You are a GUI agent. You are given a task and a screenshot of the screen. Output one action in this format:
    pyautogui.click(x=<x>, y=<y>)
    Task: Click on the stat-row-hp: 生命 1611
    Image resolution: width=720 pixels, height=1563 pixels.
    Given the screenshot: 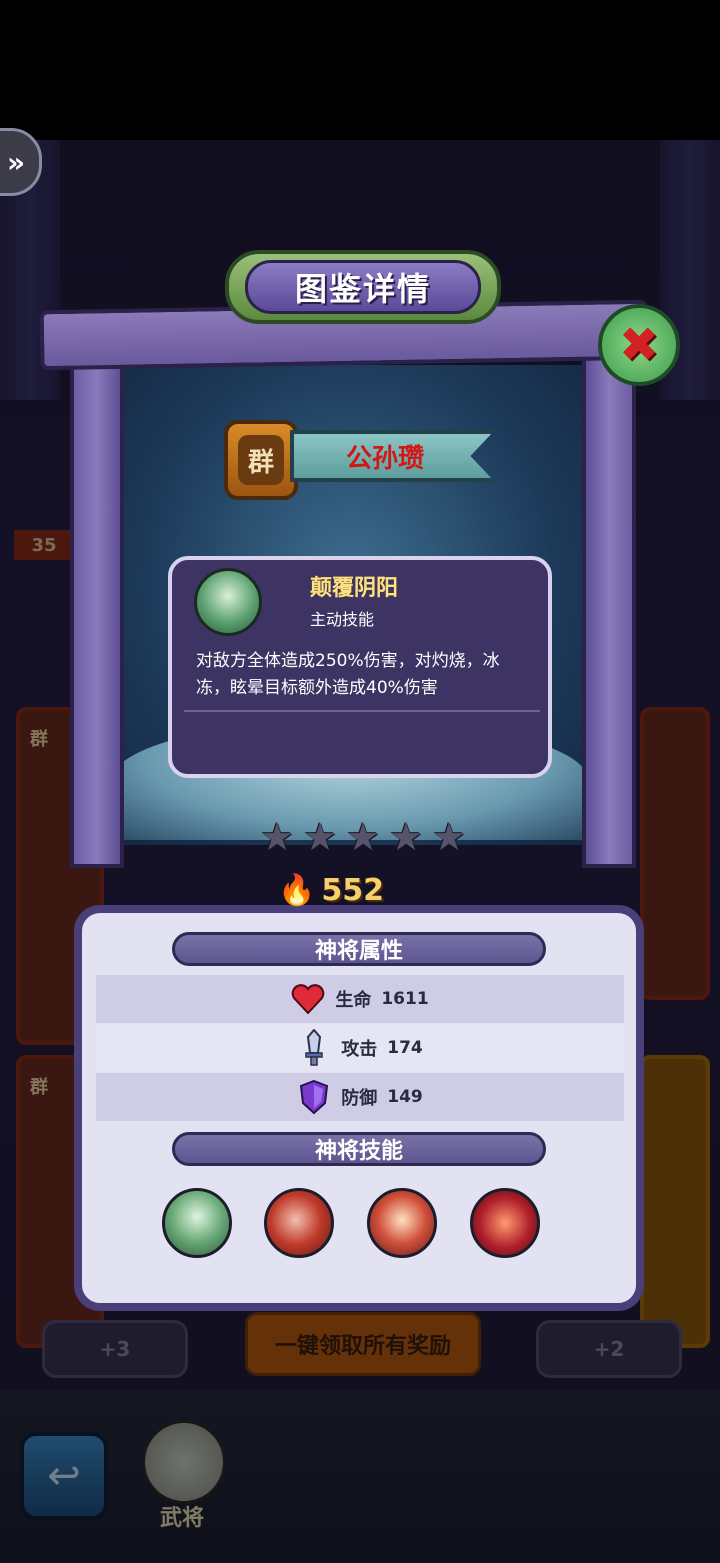 What is the action you would take?
    pyautogui.click(x=360, y=999)
    